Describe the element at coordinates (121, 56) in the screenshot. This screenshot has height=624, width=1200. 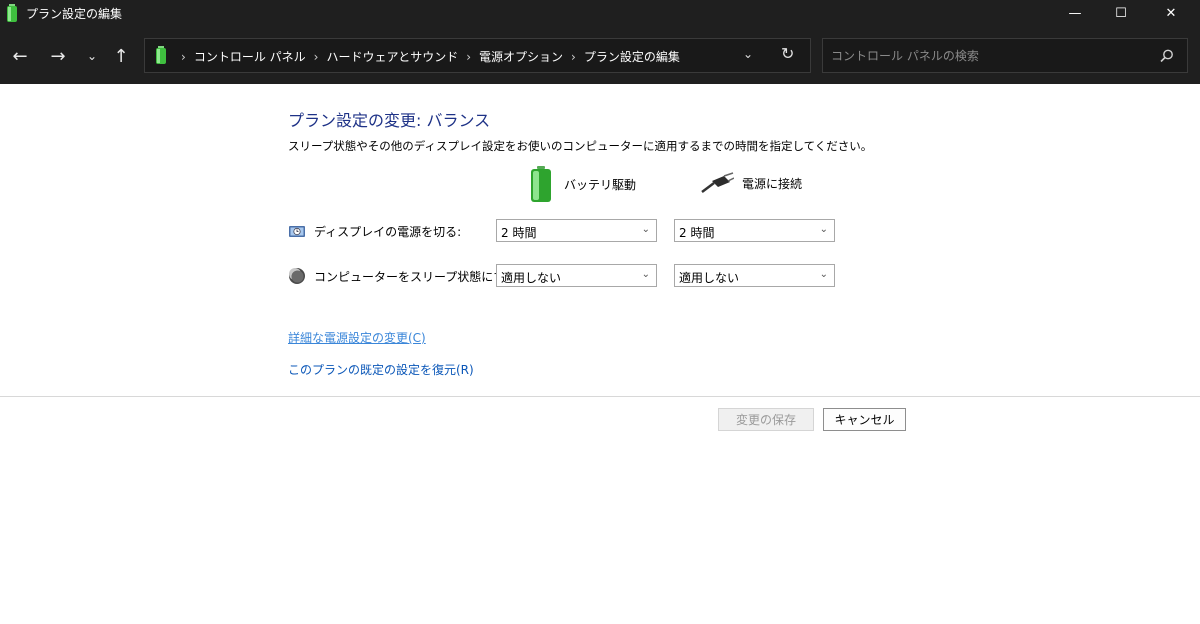
I see `up-arrow-icon: ↑` at that location.